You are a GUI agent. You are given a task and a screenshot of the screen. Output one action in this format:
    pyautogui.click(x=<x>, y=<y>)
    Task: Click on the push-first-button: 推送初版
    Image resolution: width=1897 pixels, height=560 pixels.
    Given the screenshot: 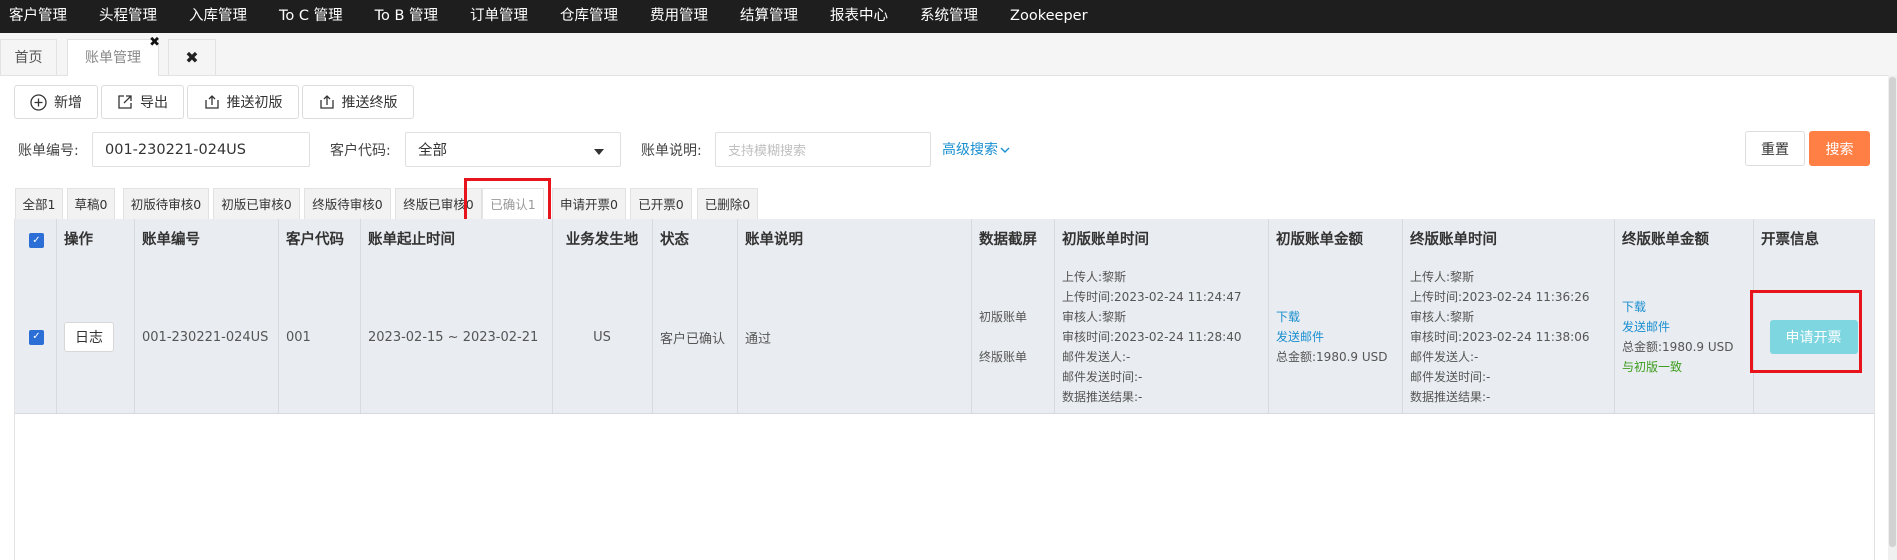 What is the action you would take?
    pyautogui.click(x=243, y=102)
    